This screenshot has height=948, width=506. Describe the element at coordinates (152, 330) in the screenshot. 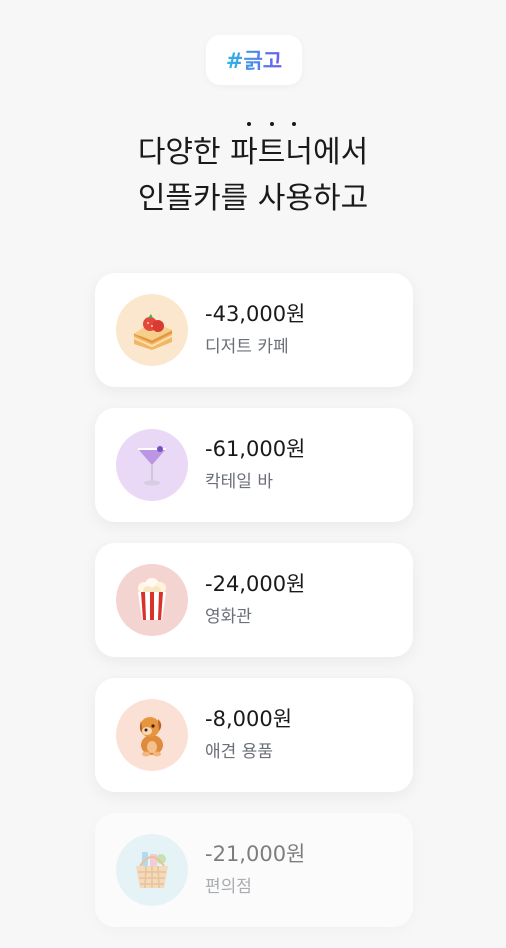

I see `cake-icon` at that location.